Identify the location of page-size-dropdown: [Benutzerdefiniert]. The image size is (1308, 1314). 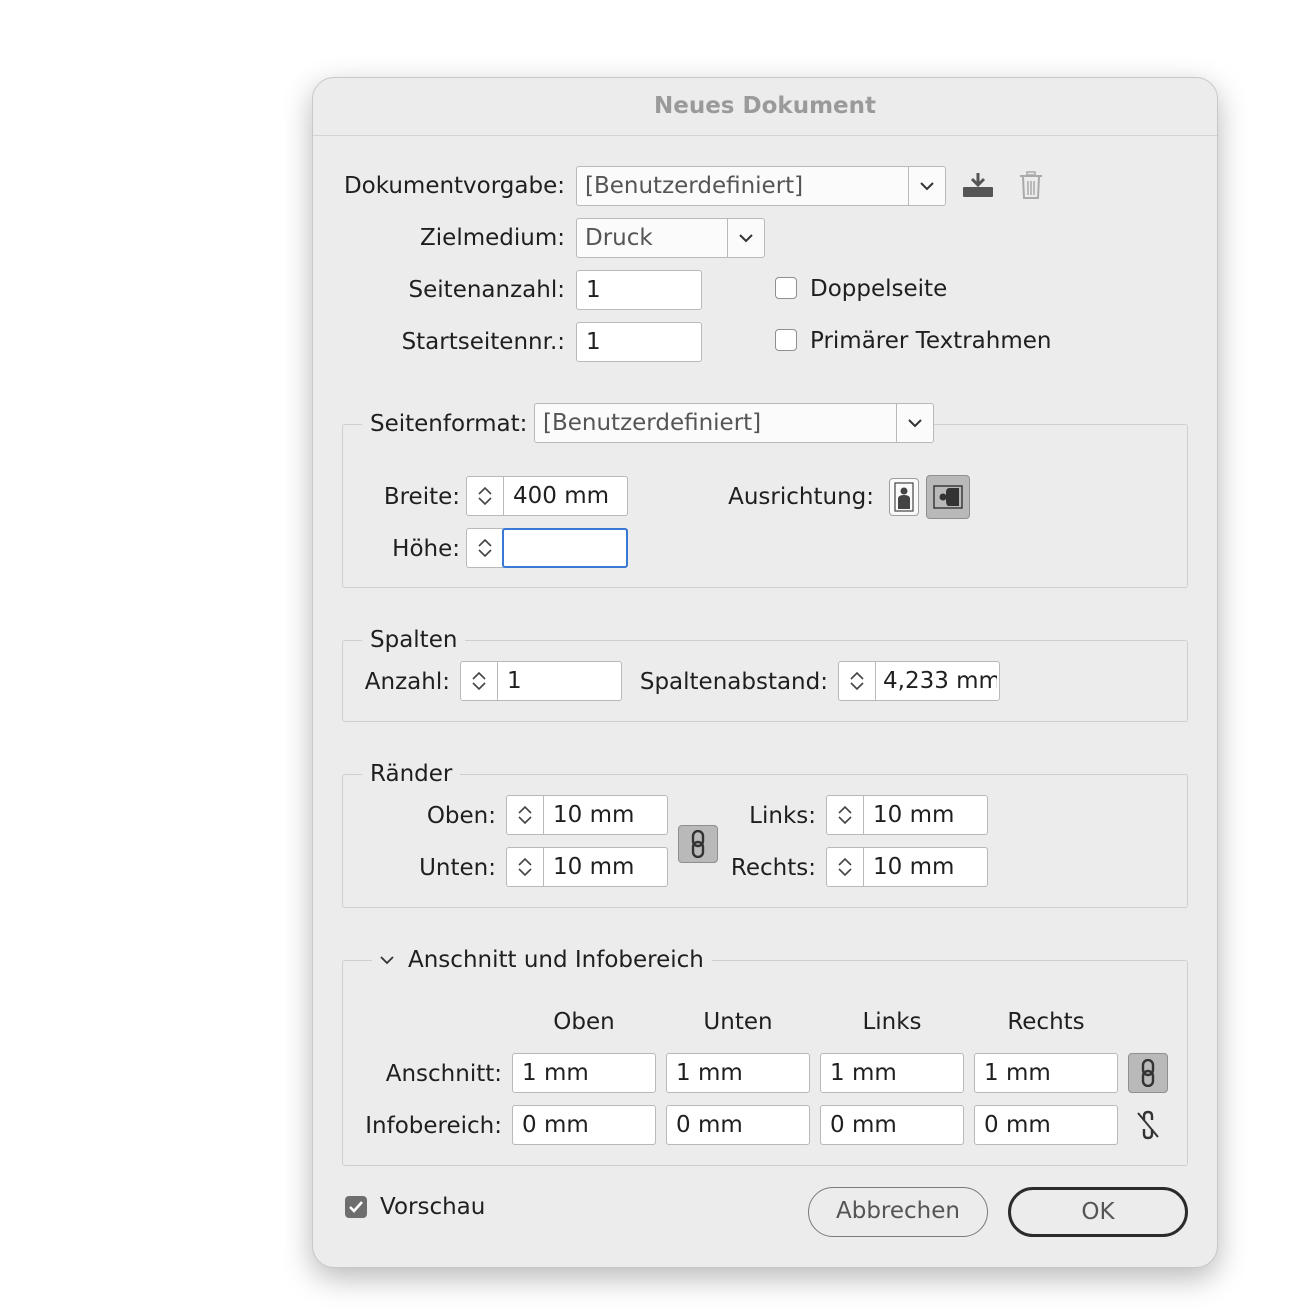
(734, 423).